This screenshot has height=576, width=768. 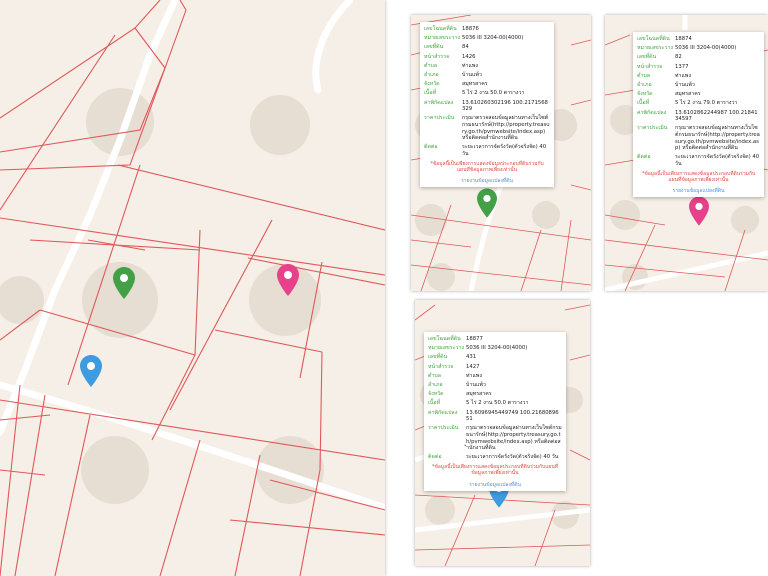 I want to click on info-row: เลขโฉนดที่ดิน 18876, so click(x=487, y=29).